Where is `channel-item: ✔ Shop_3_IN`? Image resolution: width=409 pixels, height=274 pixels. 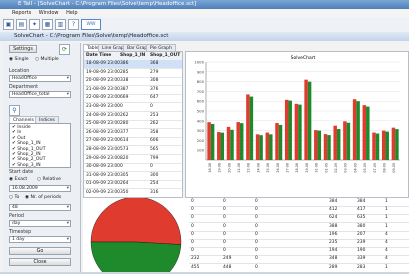
channel-item: ✔ Shop_3_IN is located at coordinates (40, 165).